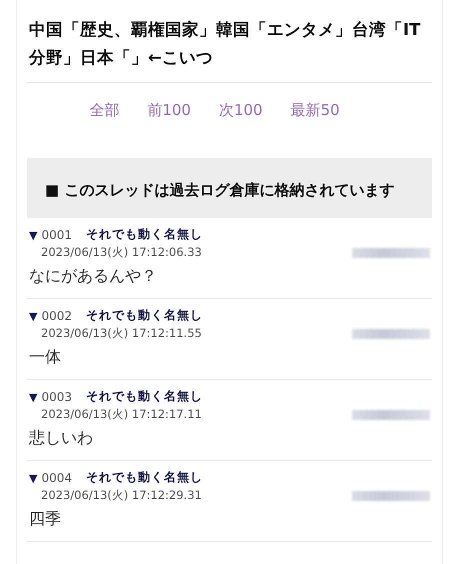 This screenshot has width=451, height=564. Describe the element at coordinates (45, 357) in the screenshot. I see `post-body: 一体` at that location.